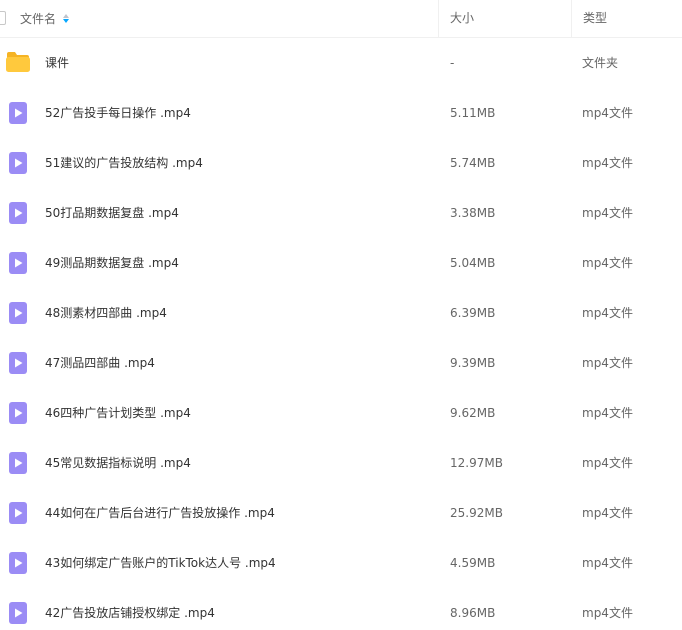 The width and height of the screenshot is (682, 630). Describe the element at coordinates (341, 63) in the screenshot. I see `table-row: 课件 - 文件夹` at that location.